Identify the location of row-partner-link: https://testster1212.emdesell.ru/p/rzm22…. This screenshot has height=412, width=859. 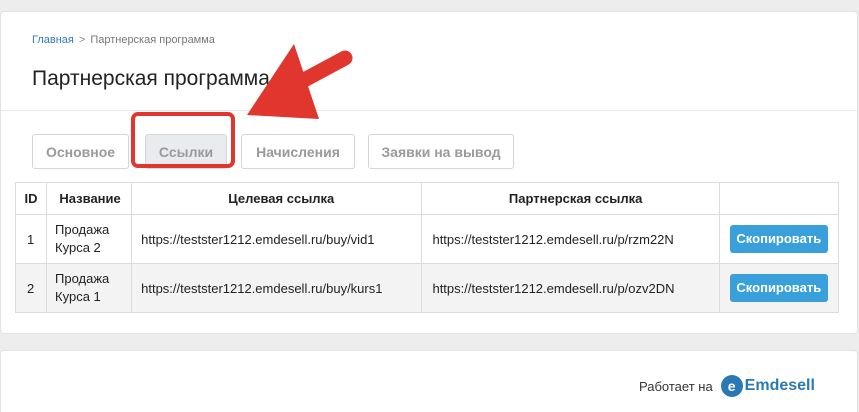
(570, 239).